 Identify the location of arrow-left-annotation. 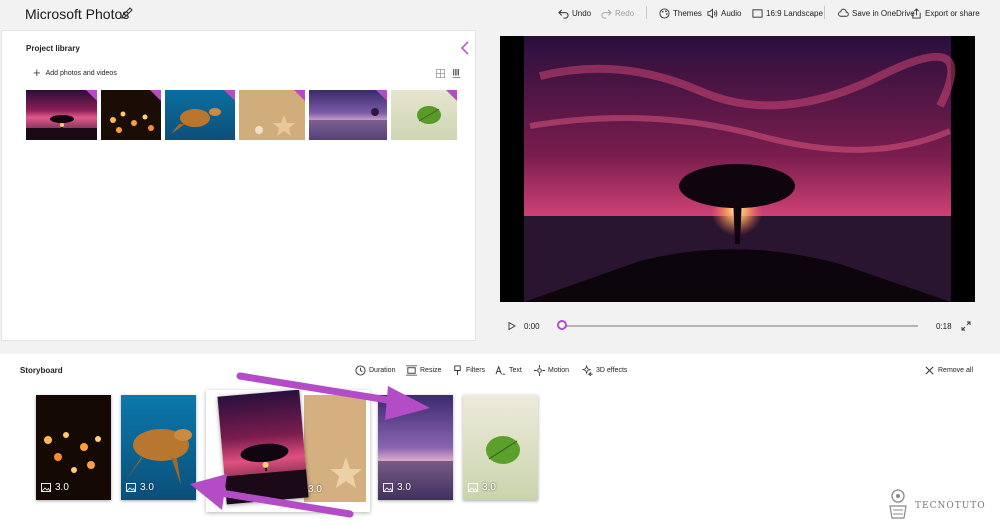
(272, 496).